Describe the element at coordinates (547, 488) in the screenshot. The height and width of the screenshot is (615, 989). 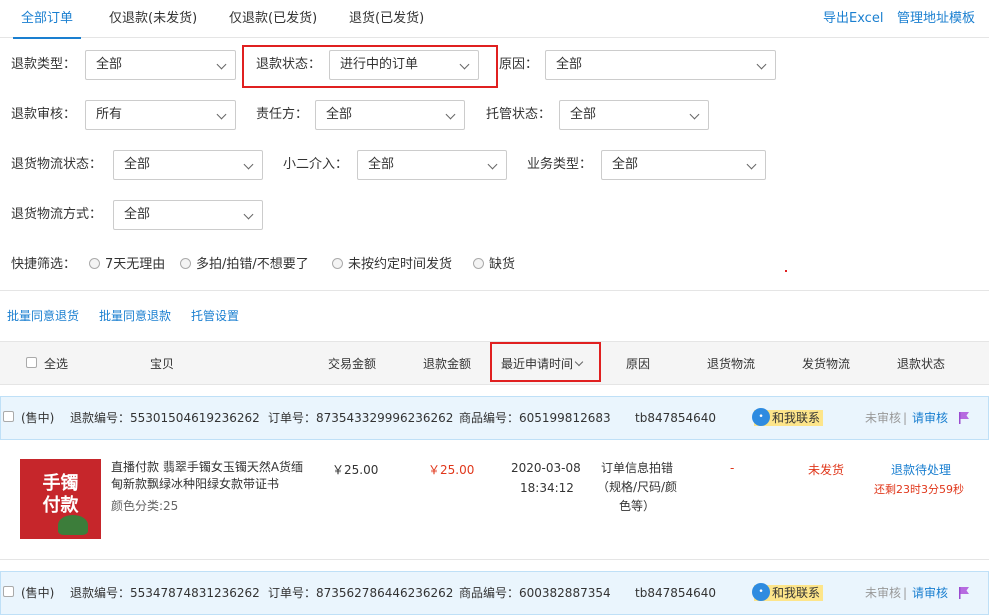
I see `apply-time: 18:34:12` at that location.